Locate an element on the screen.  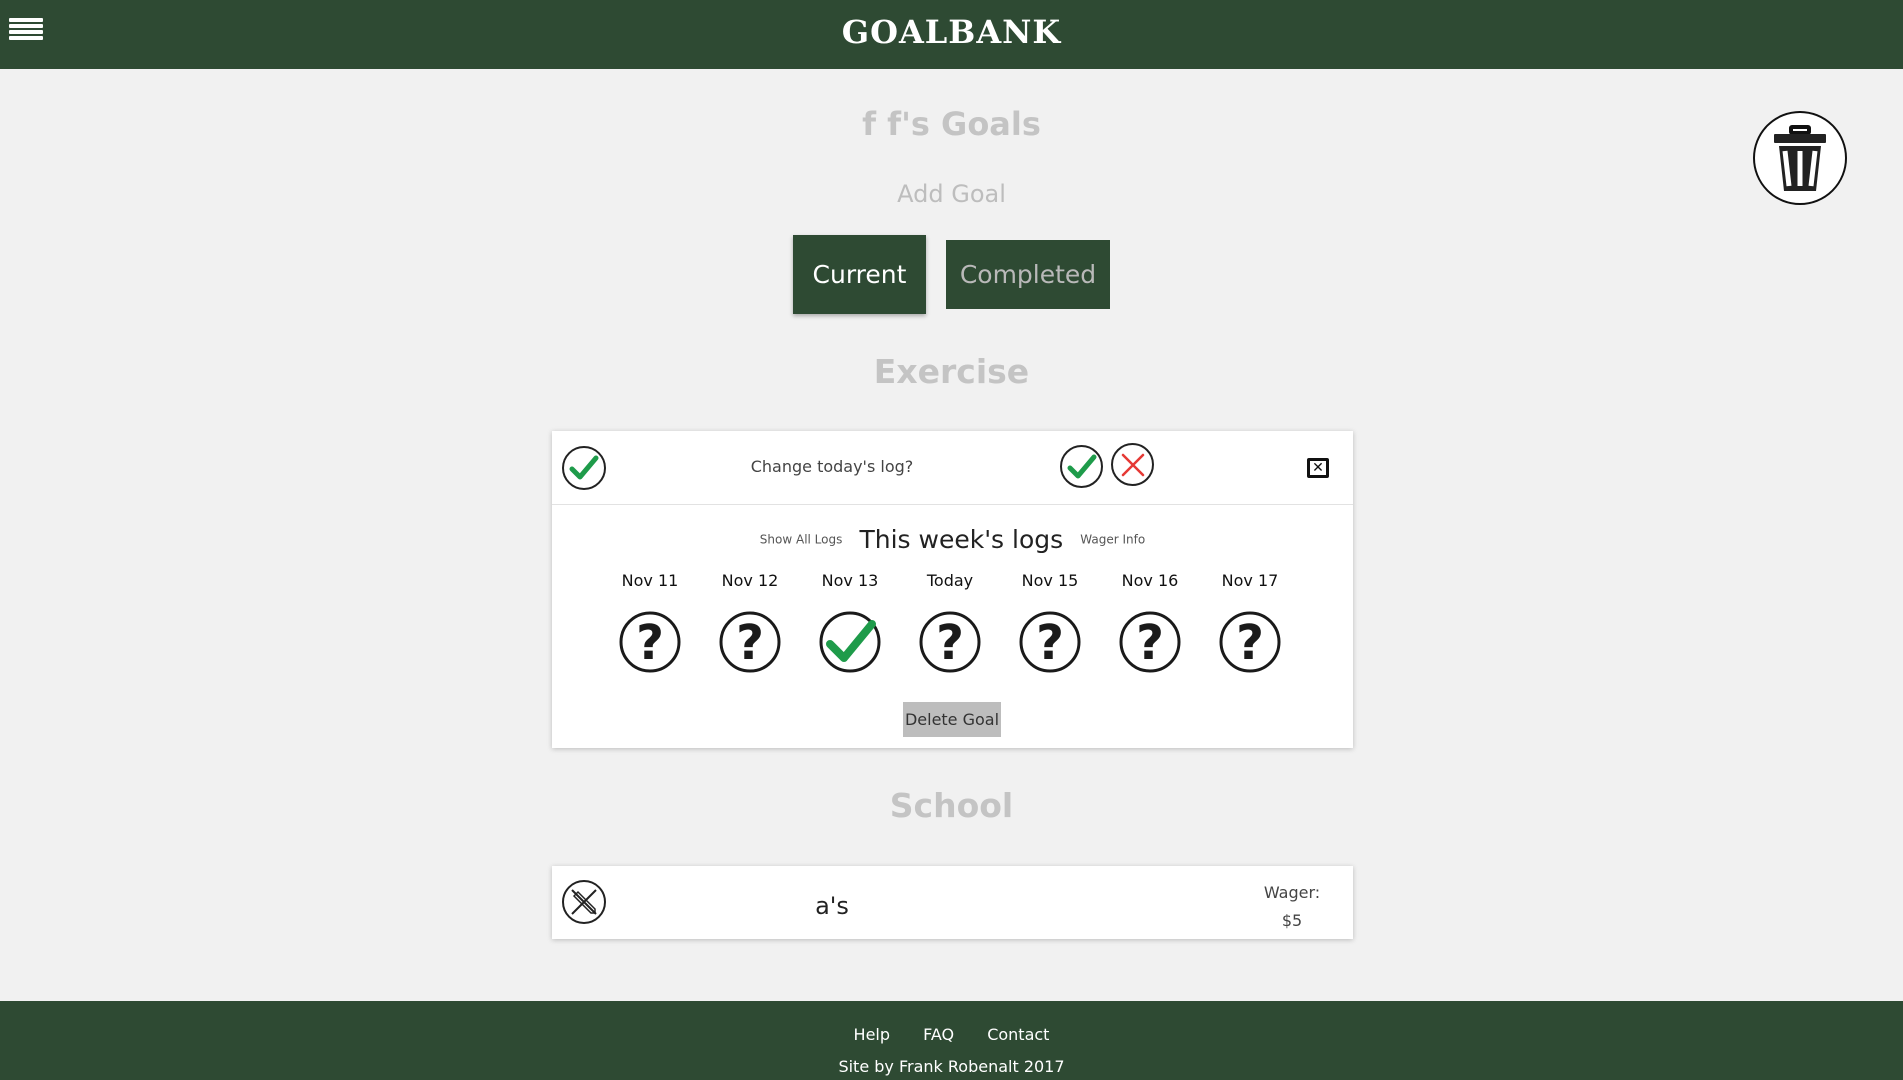
day-log: Nov 16 ? is located at coordinates (1150, 622).